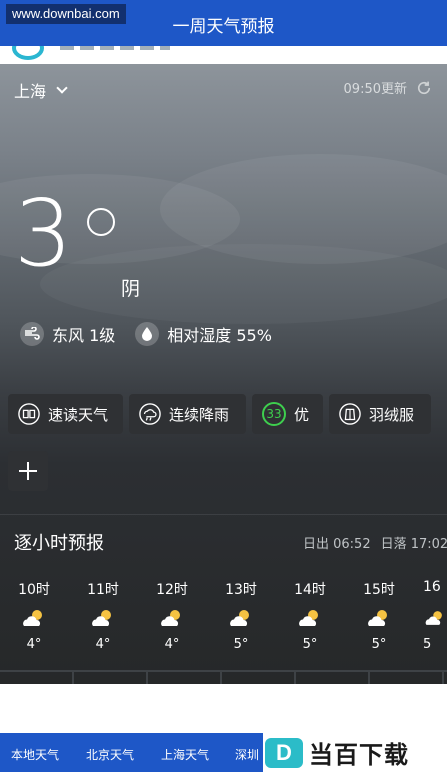 Image resolution: width=447 pixels, height=772 pixels. Describe the element at coordinates (424, 88) in the screenshot. I see `refresh-icon` at that location.